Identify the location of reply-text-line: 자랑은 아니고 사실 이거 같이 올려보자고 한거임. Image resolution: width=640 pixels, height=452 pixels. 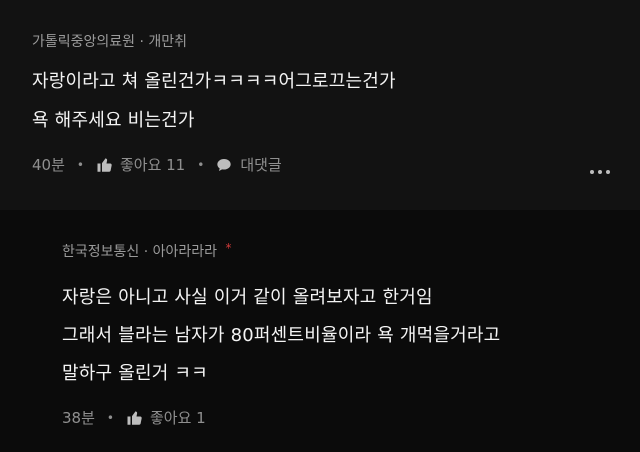
(247, 297).